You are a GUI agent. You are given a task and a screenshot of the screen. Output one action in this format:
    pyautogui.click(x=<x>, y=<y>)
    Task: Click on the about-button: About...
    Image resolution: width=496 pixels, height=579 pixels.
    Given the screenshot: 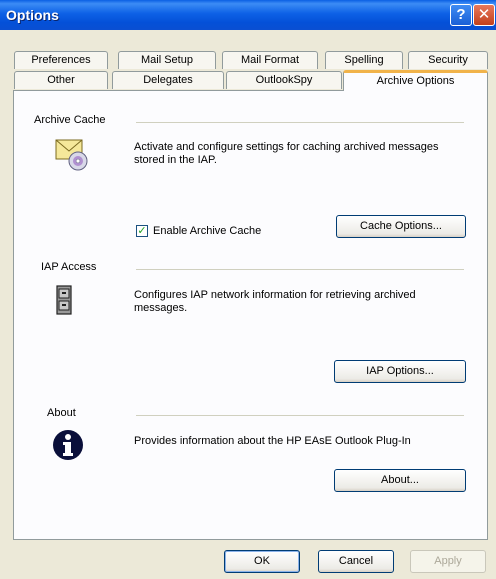 What is the action you would take?
    pyautogui.click(x=400, y=480)
    